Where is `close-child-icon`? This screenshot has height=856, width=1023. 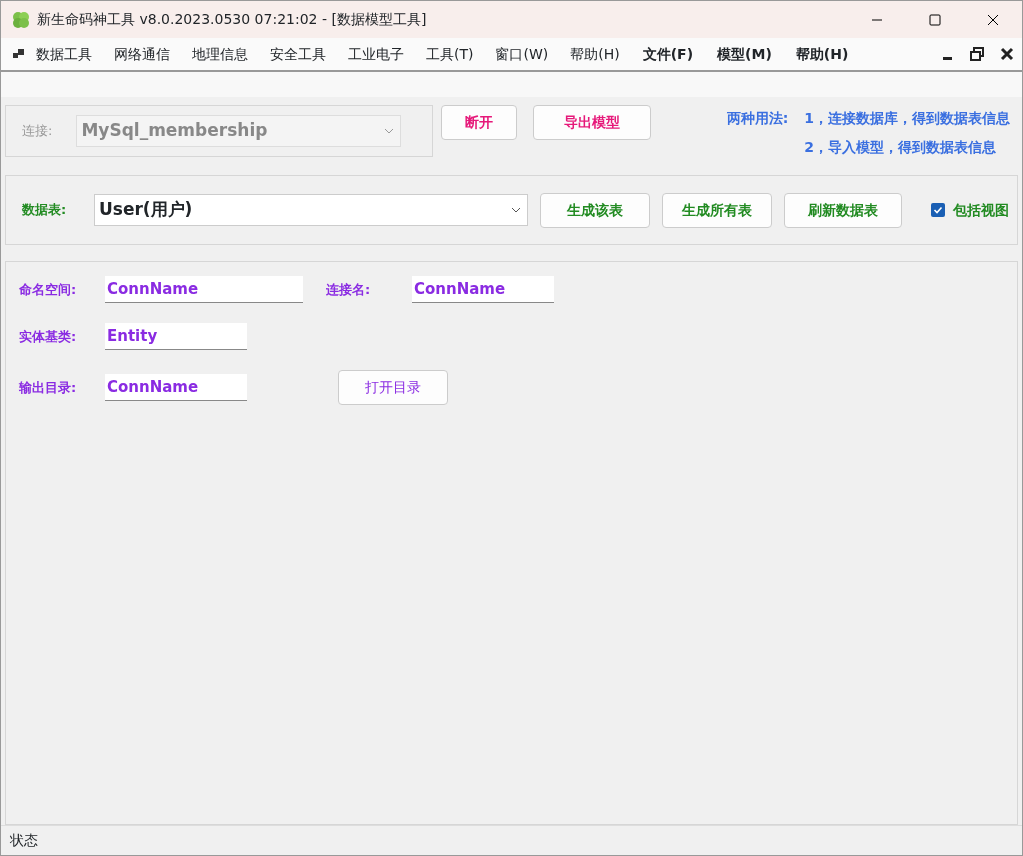 close-child-icon is located at coordinates (1007, 54).